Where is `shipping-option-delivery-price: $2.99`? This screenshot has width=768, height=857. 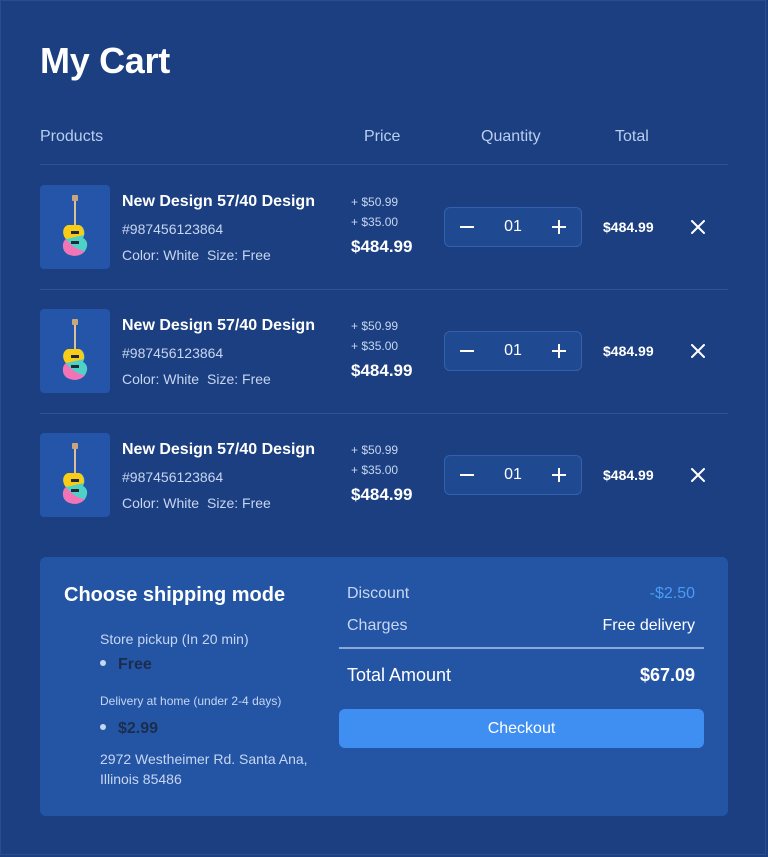
shipping-option-delivery-price: $2.99 is located at coordinates (138, 728).